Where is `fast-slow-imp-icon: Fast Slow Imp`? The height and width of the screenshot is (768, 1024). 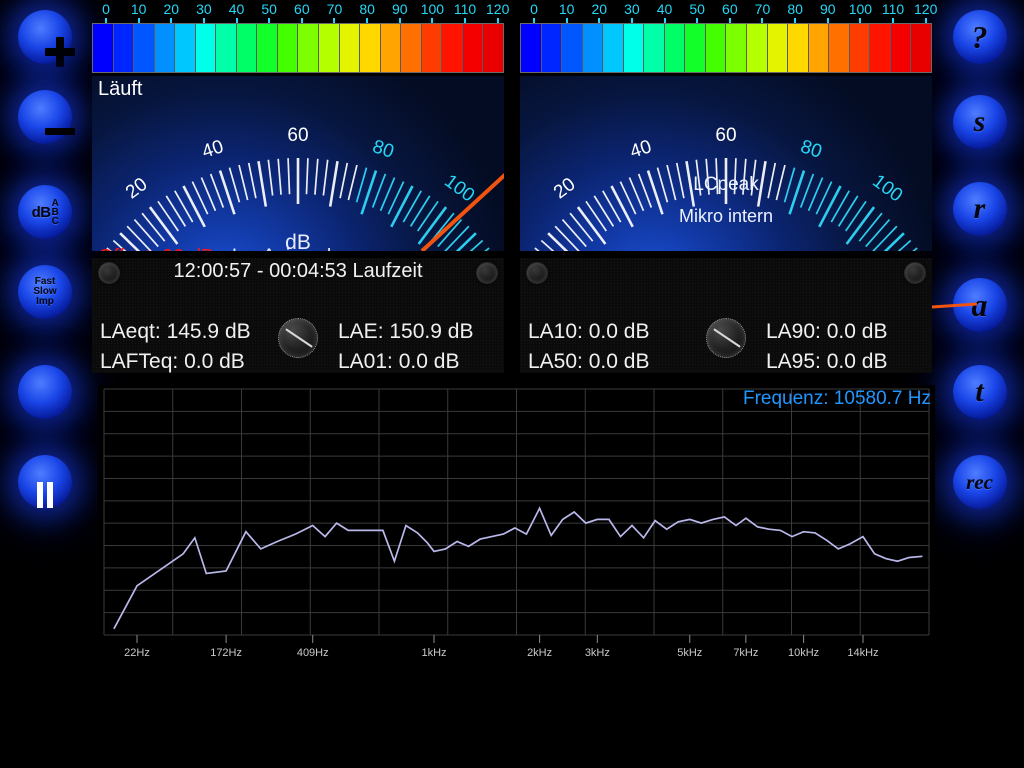
fast-slow-imp-icon: Fast Slow Imp is located at coordinates (44, 292).